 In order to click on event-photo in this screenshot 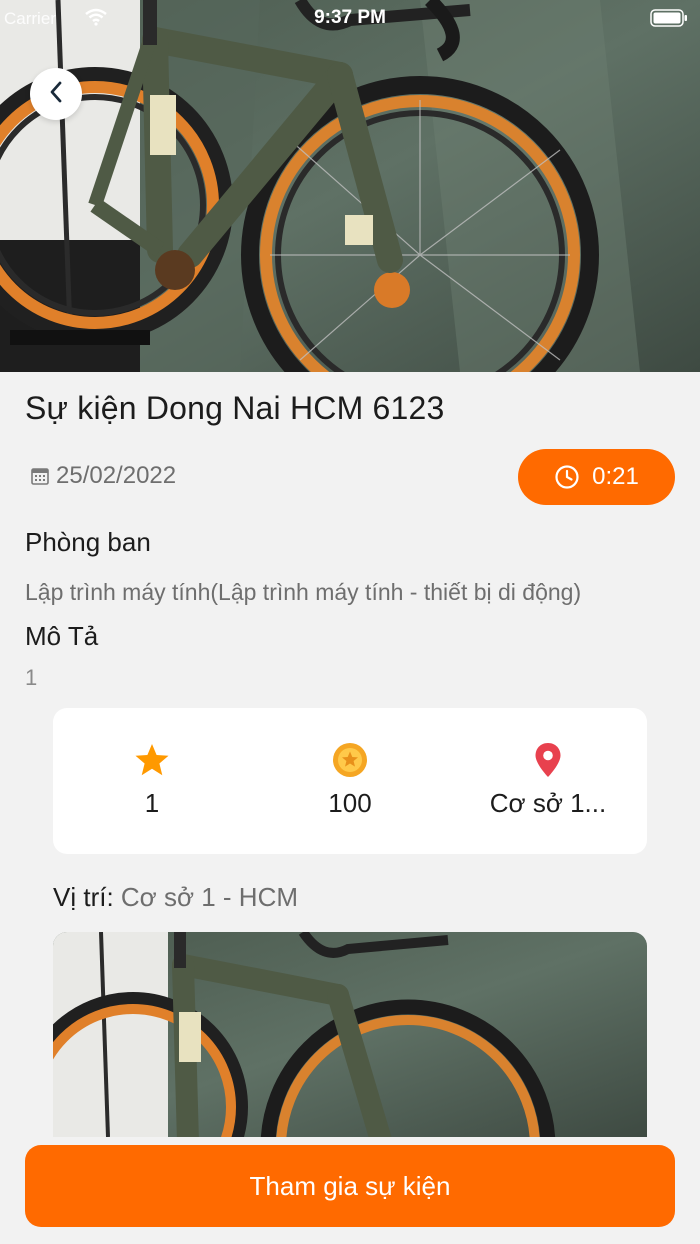, I will do `click(350, 1034)`.